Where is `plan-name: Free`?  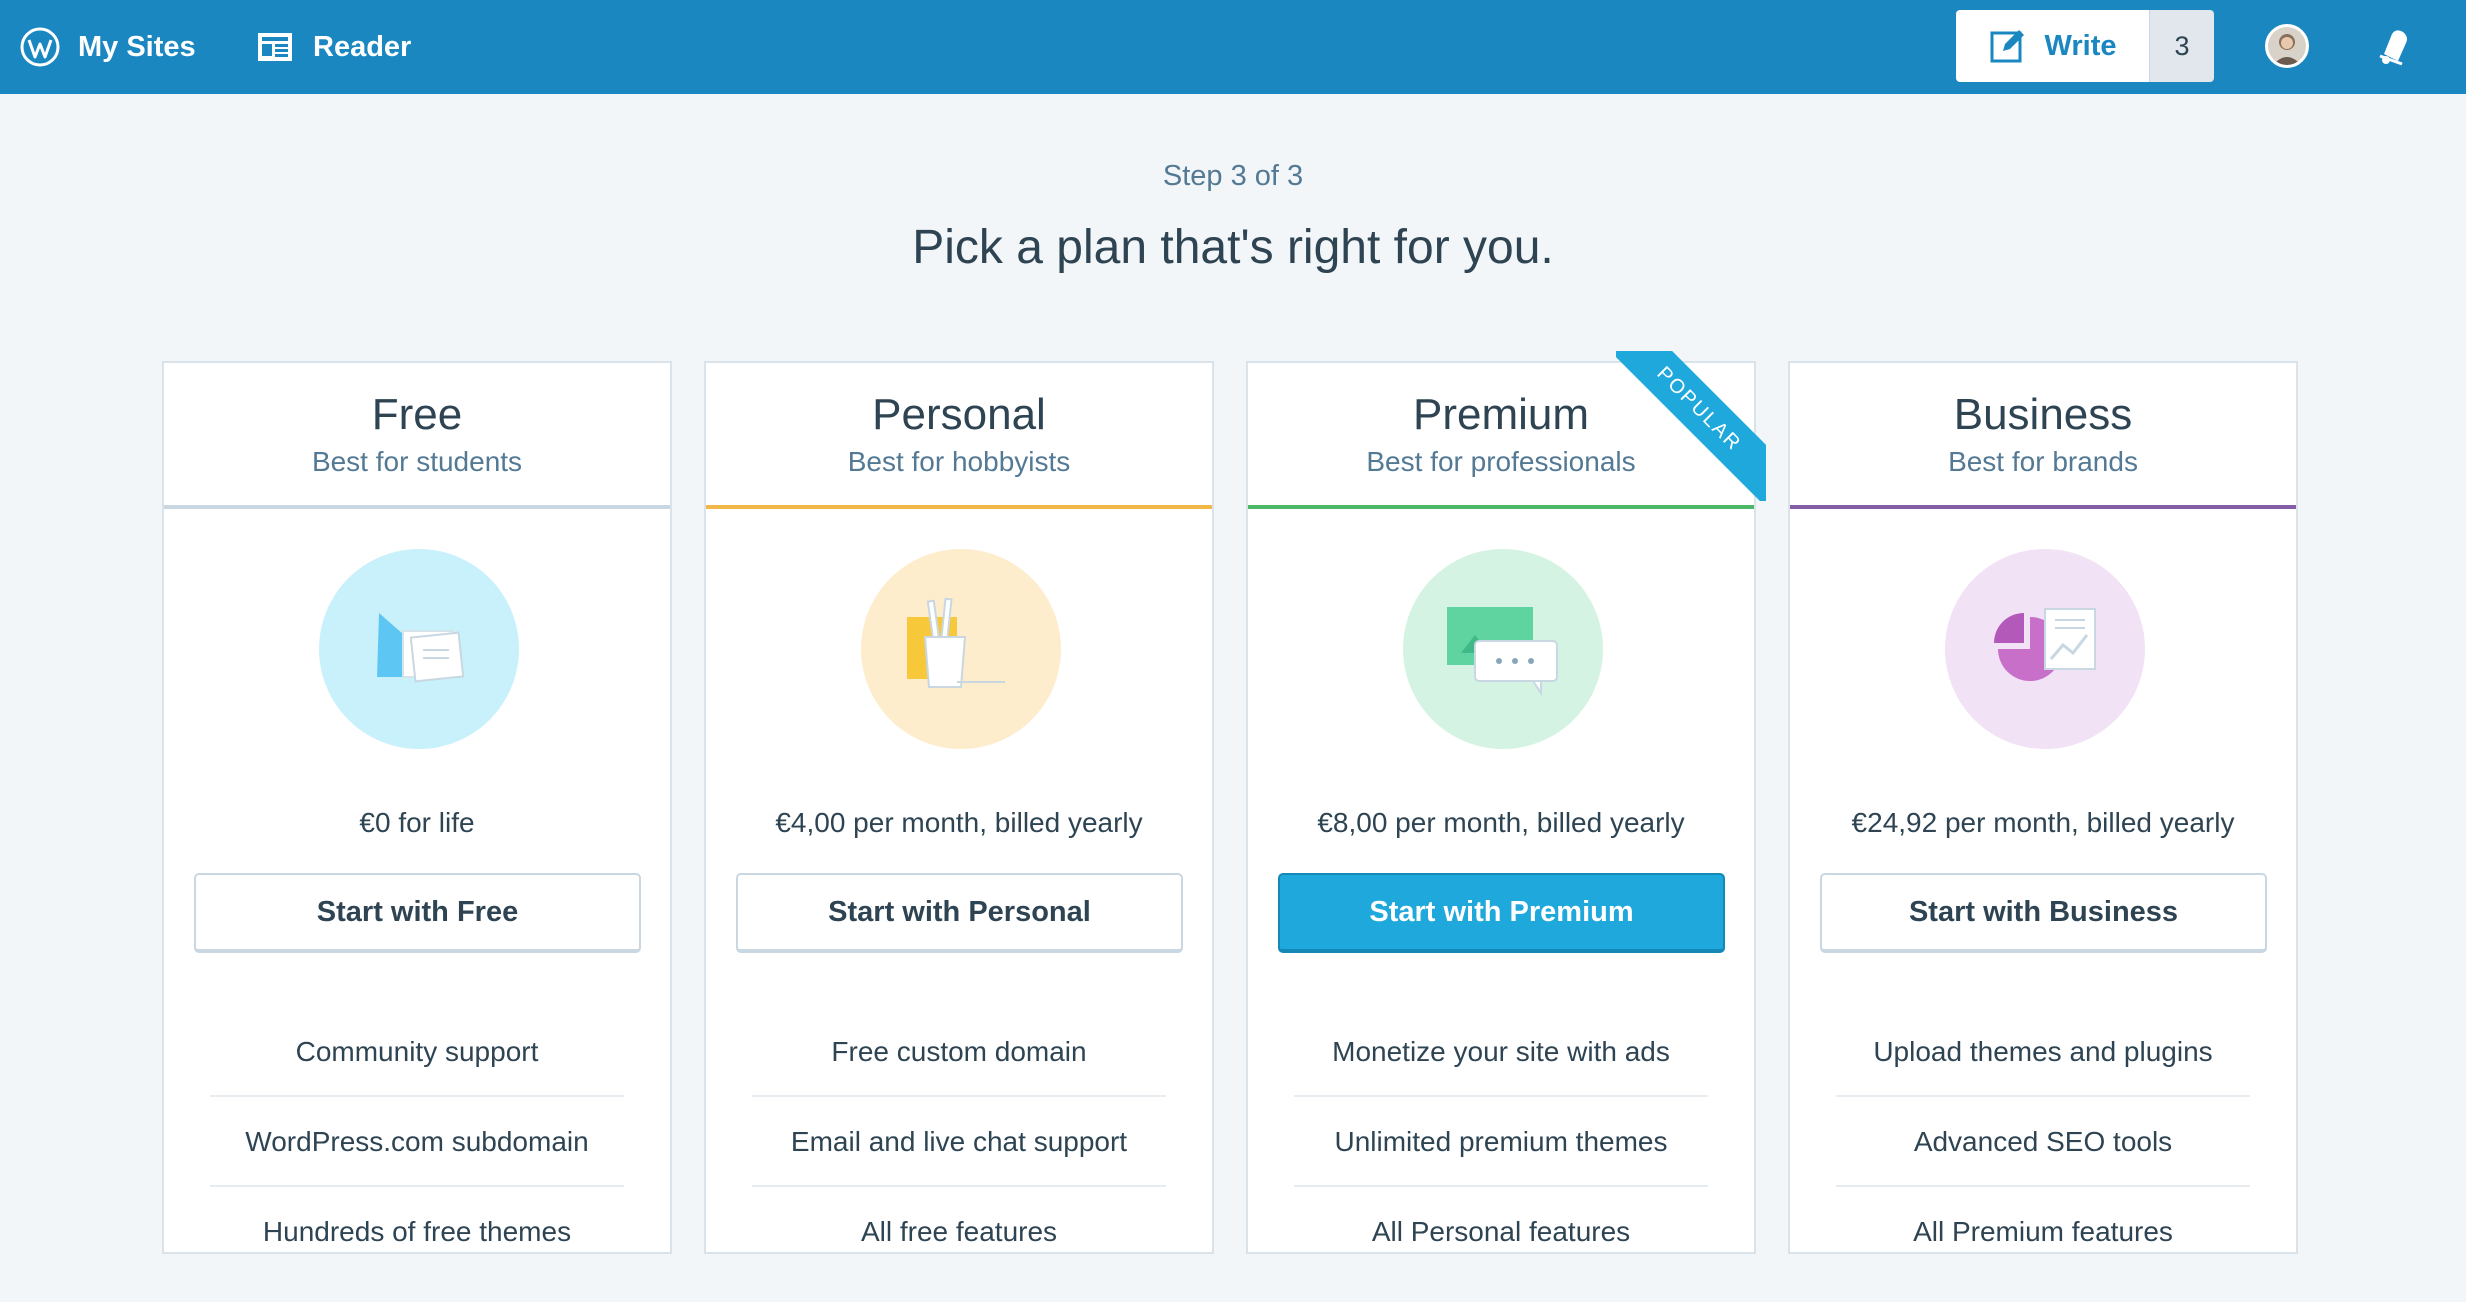
plan-name: Free is located at coordinates (417, 414).